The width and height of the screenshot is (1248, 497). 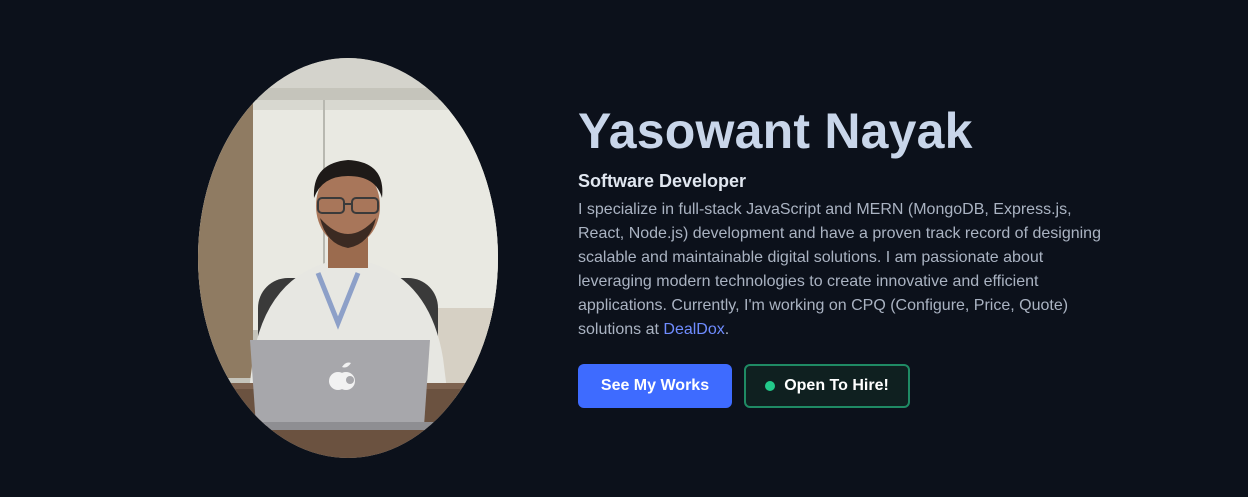 What do you see at coordinates (770, 386) in the screenshot?
I see `status-dot-icon` at bounding box center [770, 386].